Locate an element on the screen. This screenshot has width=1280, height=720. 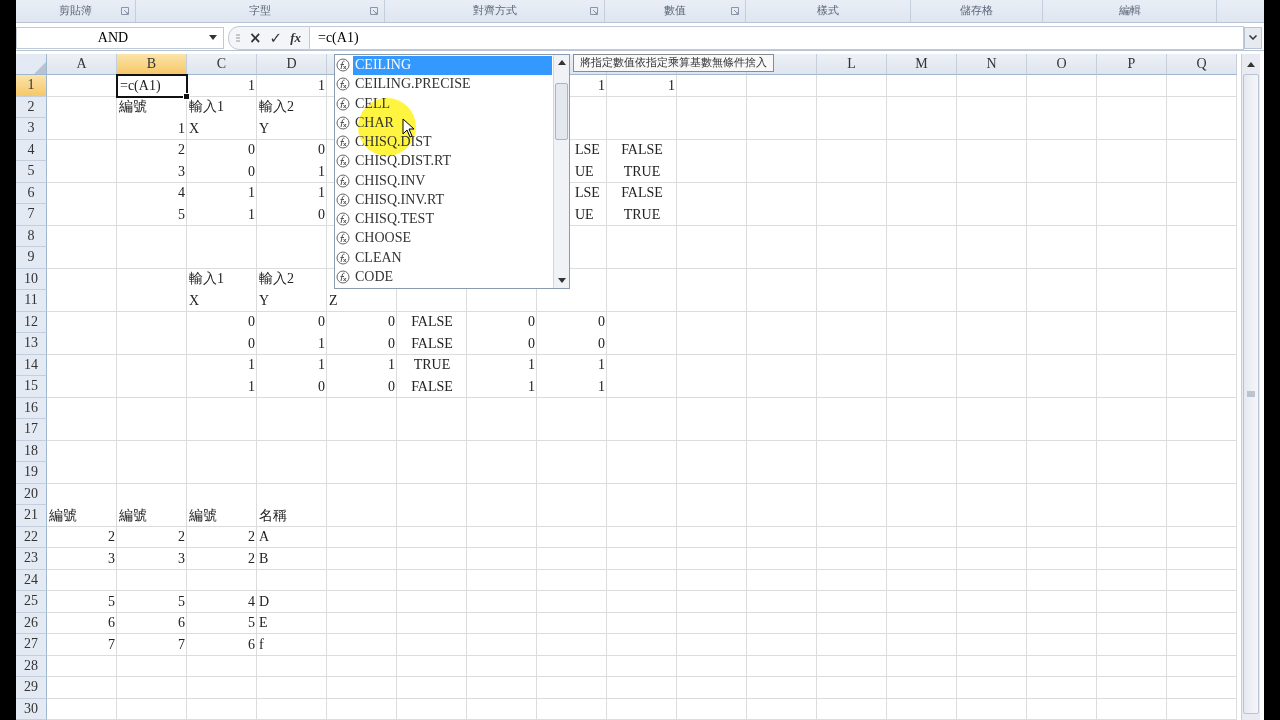
column-header: L is located at coordinates (852, 64).